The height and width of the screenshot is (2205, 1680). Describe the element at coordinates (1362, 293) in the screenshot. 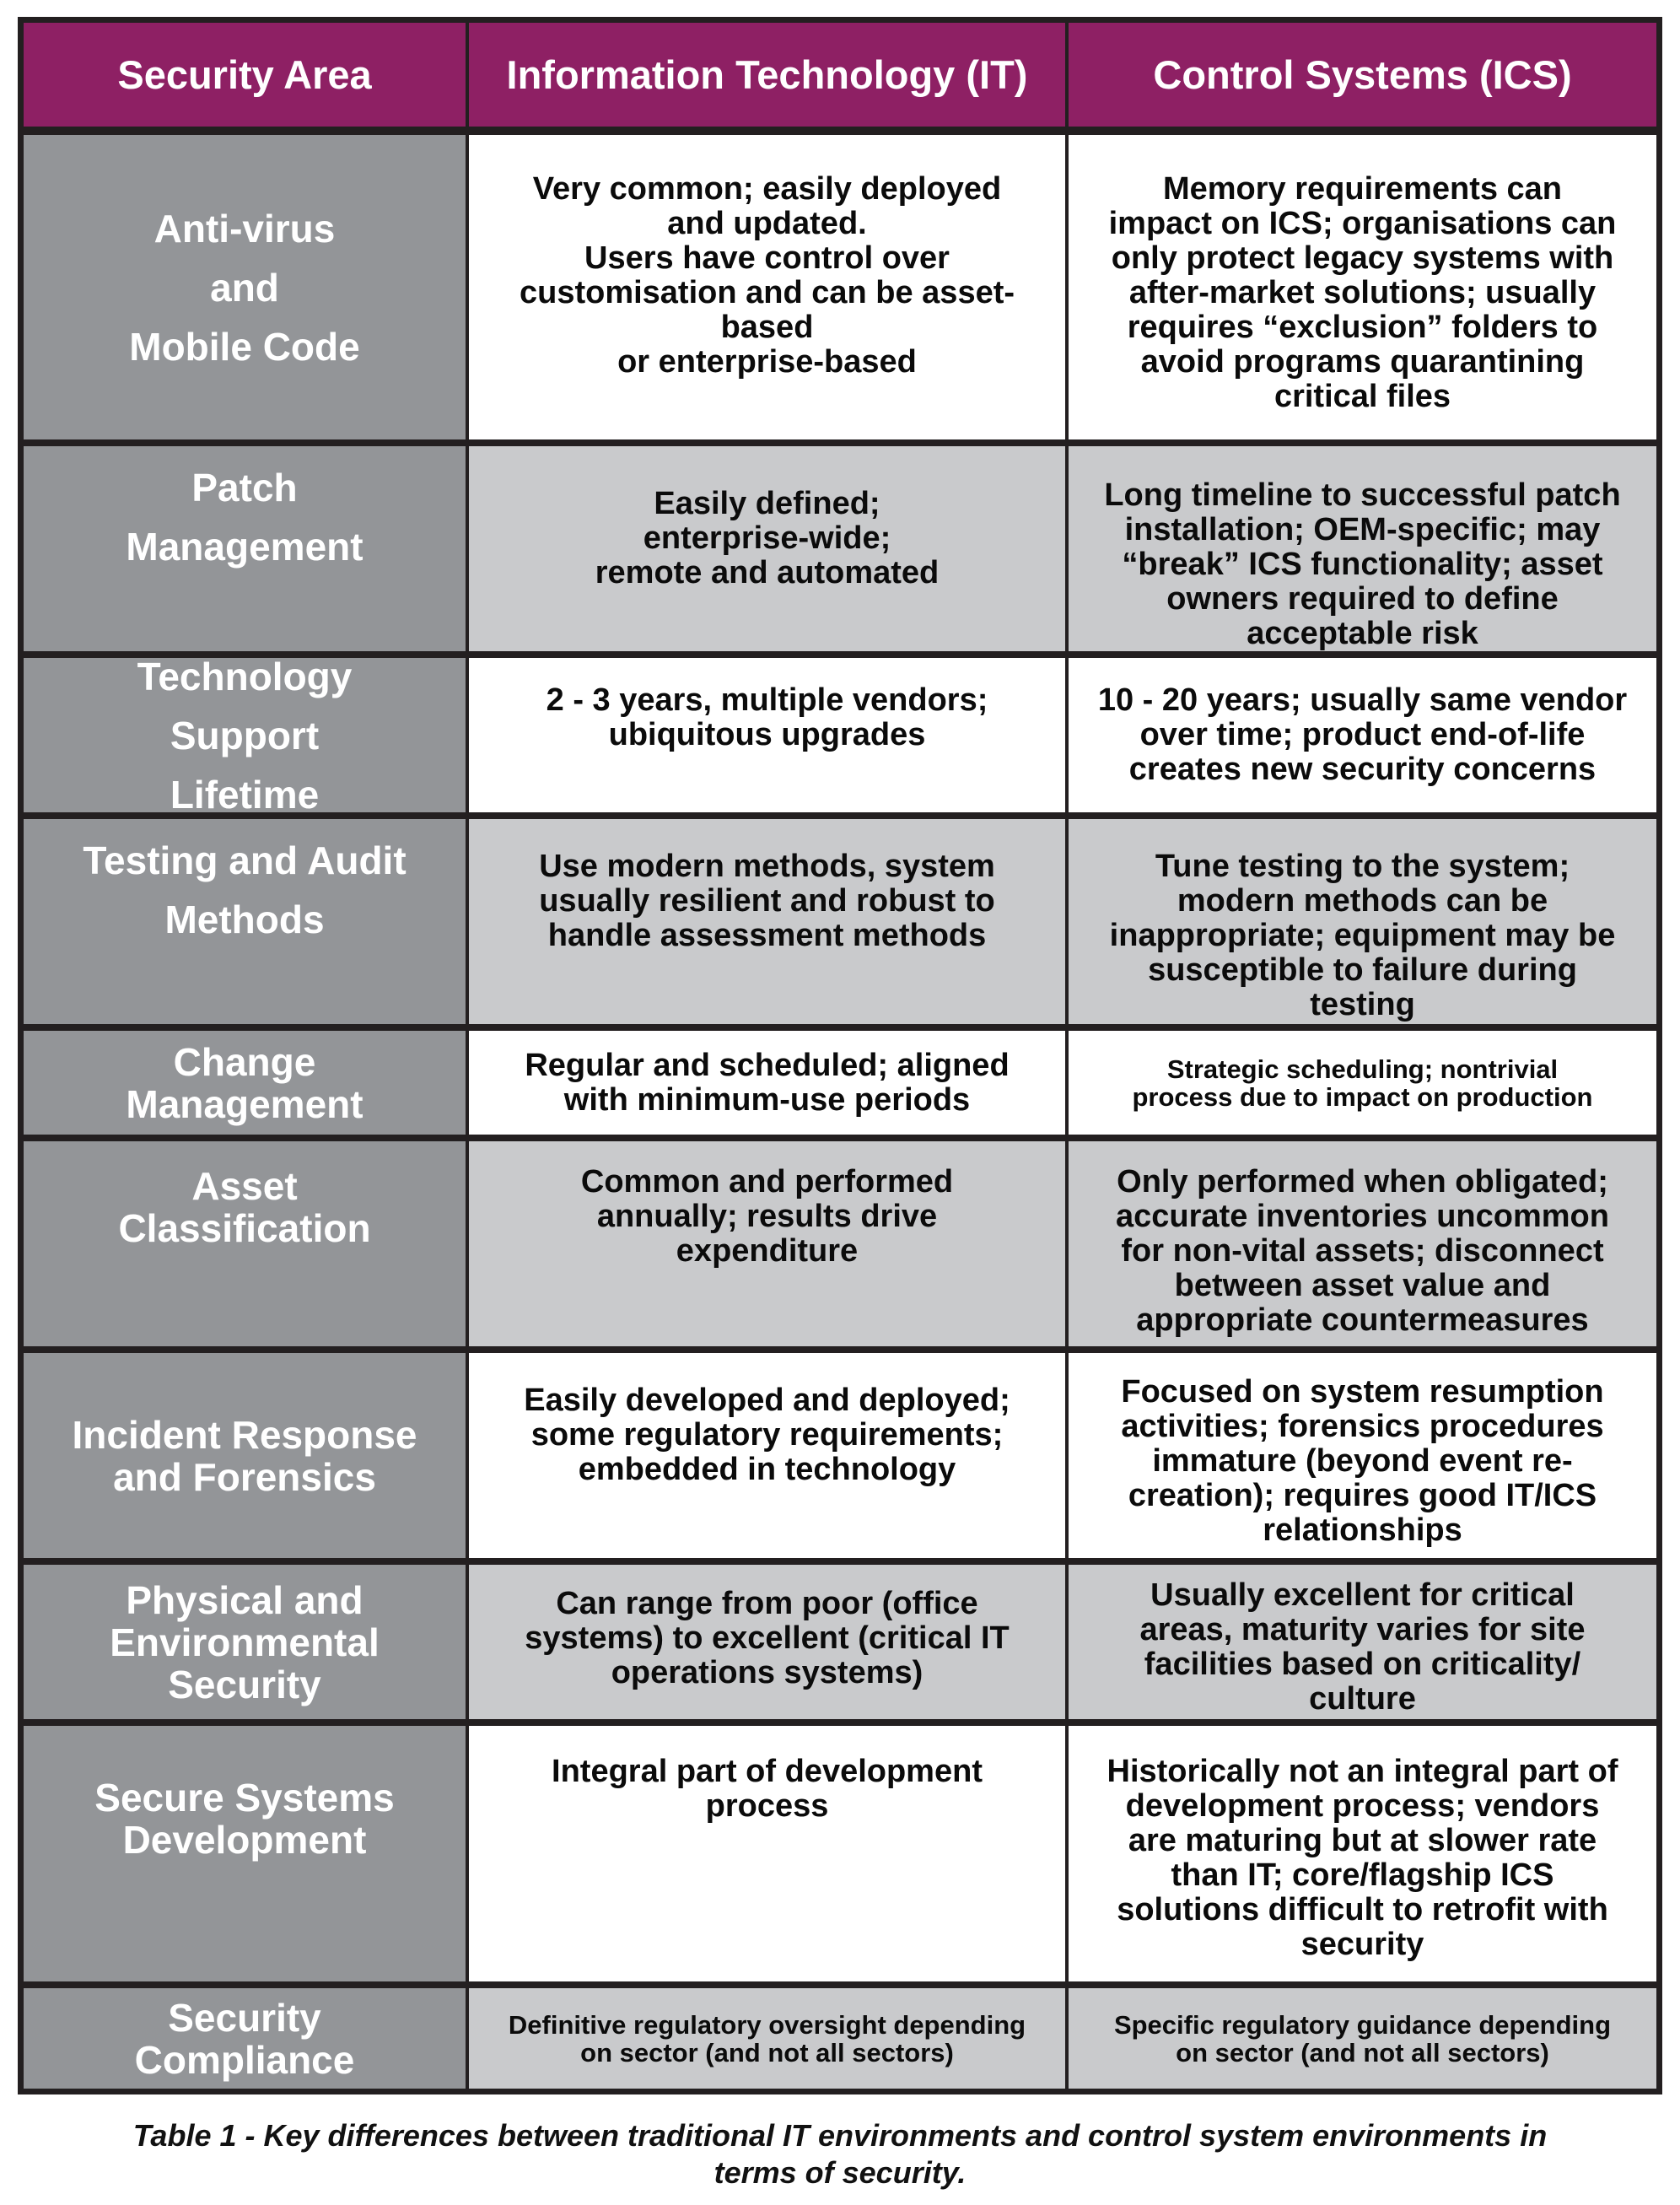

I see `cell-text-line: after-market solutions; usually` at that location.